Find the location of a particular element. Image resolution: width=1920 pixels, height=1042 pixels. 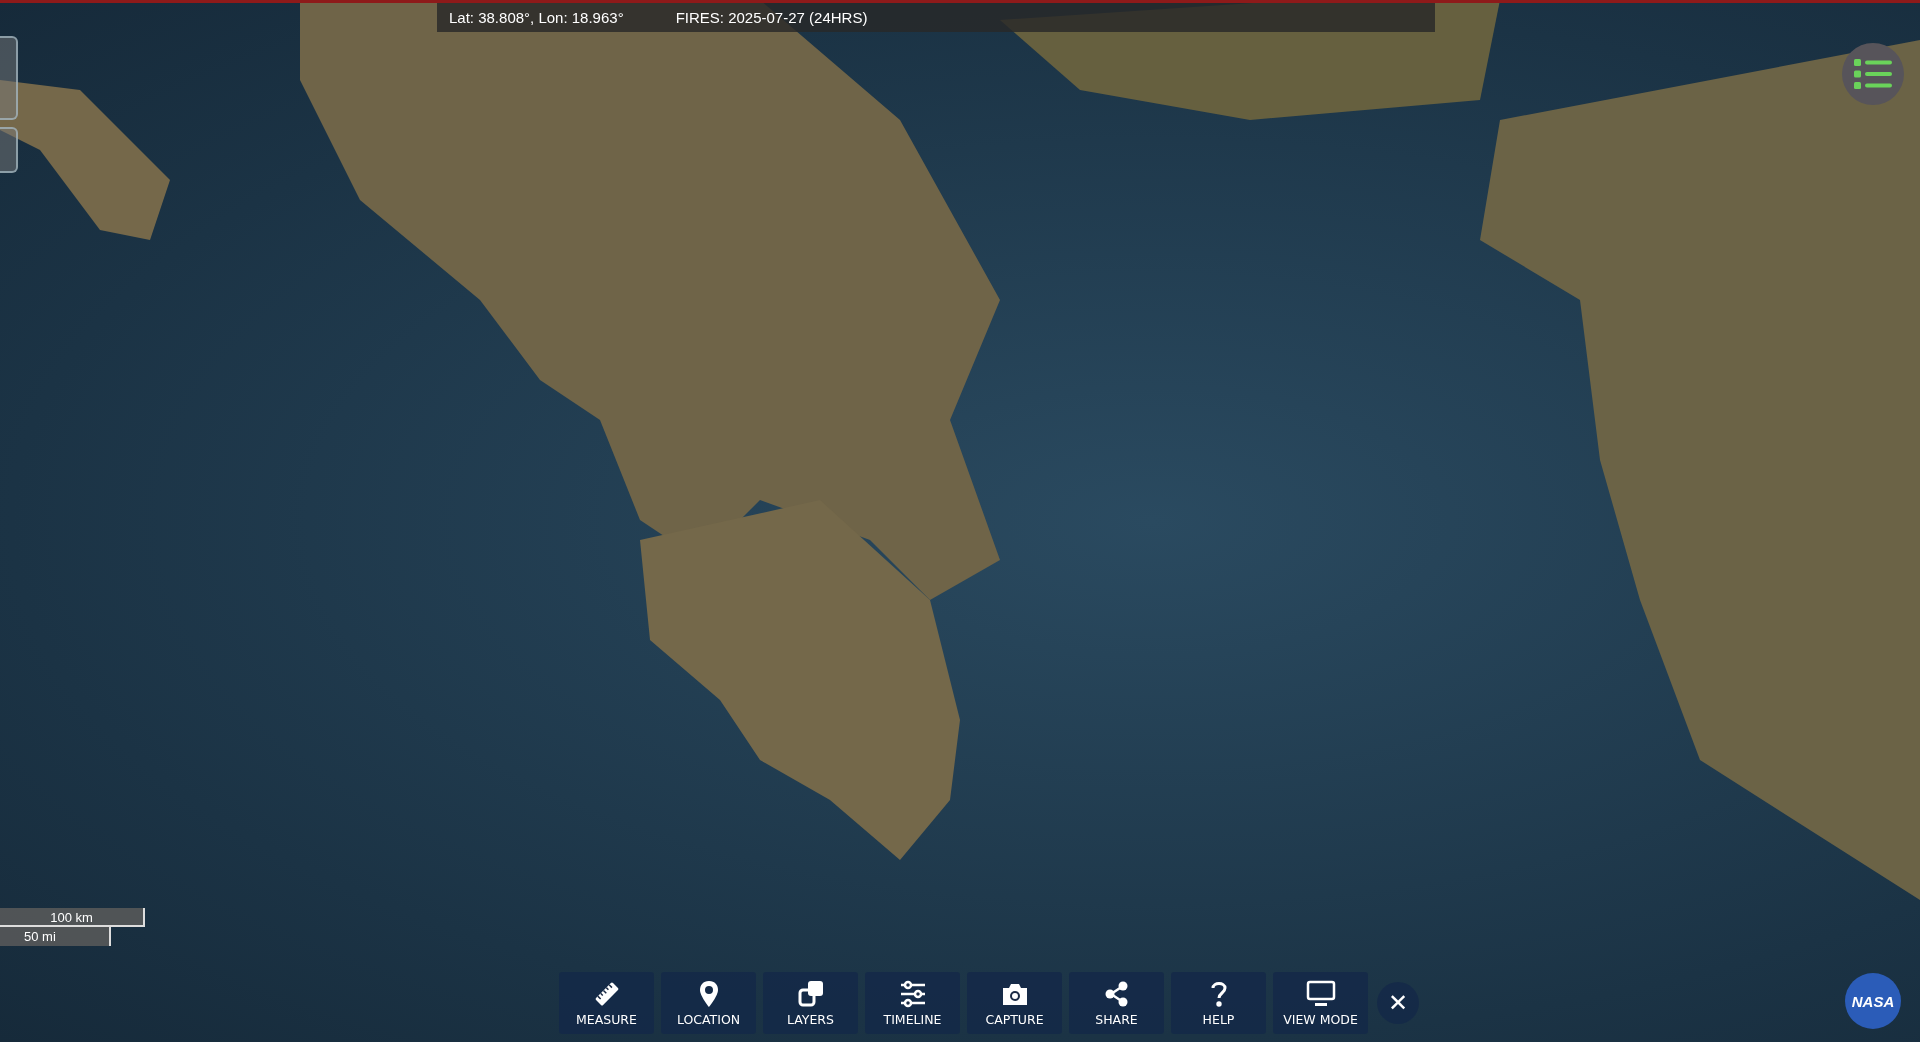

toolbar-button: CAPTURE is located at coordinates (1014, 1003).